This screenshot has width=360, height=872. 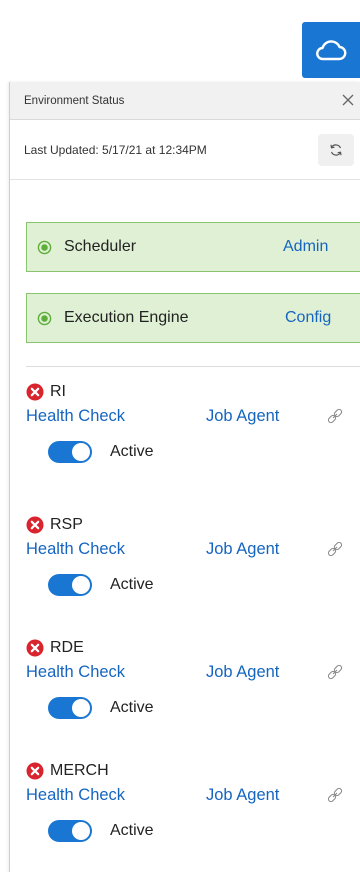 I want to click on app-name: RSP, so click(x=66, y=524).